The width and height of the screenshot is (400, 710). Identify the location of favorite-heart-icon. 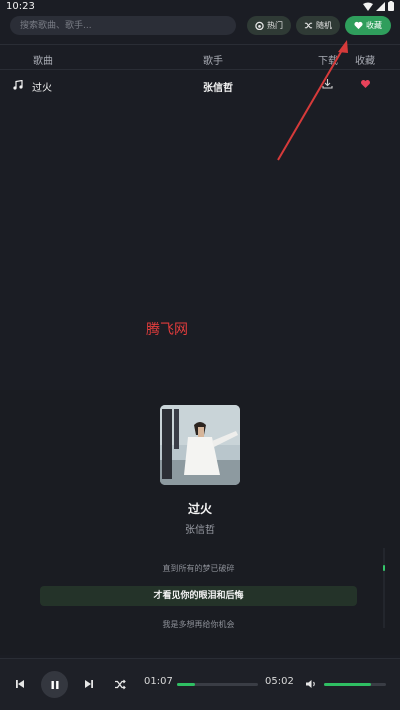
(365, 85).